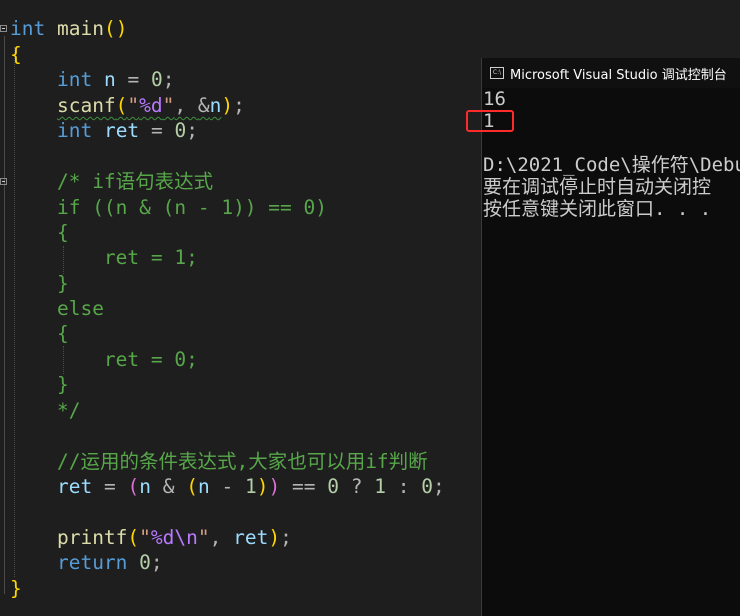  Describe the element at coordinates (92, 562) in the screenshot. I see `keyword-return: return` at that location.